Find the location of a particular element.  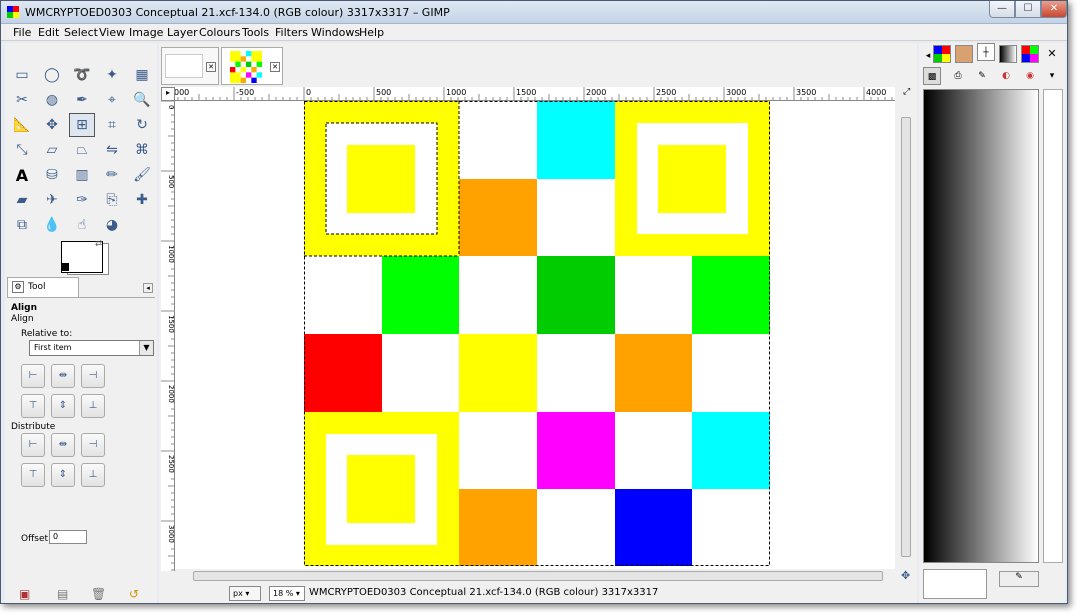

smudge-icon: ☝ is located at coordinates (82, 225).